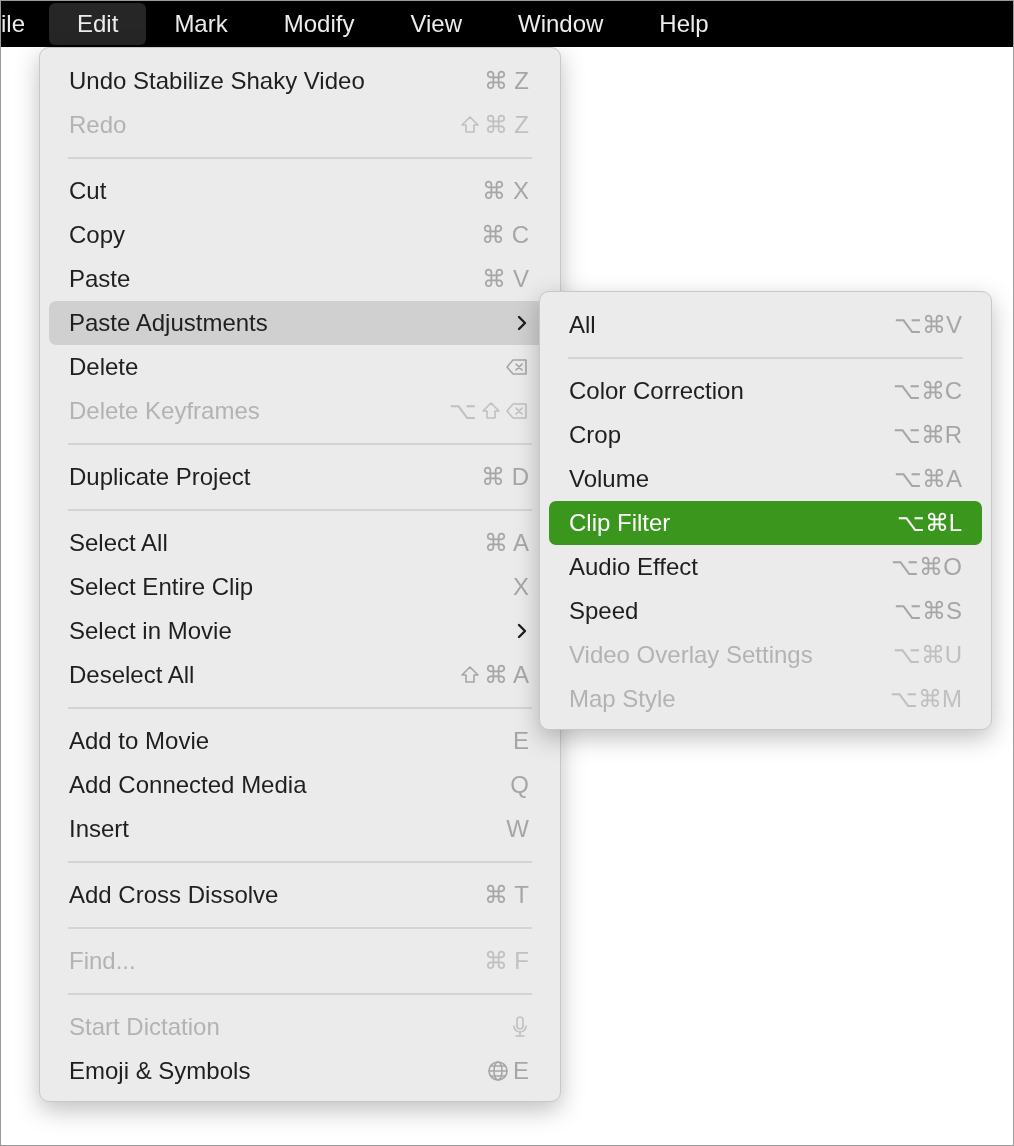  Describe the element at coordinates (765, 435) in the screenshot. I see `menu-item: Crop ⌥⌘R` at that location.